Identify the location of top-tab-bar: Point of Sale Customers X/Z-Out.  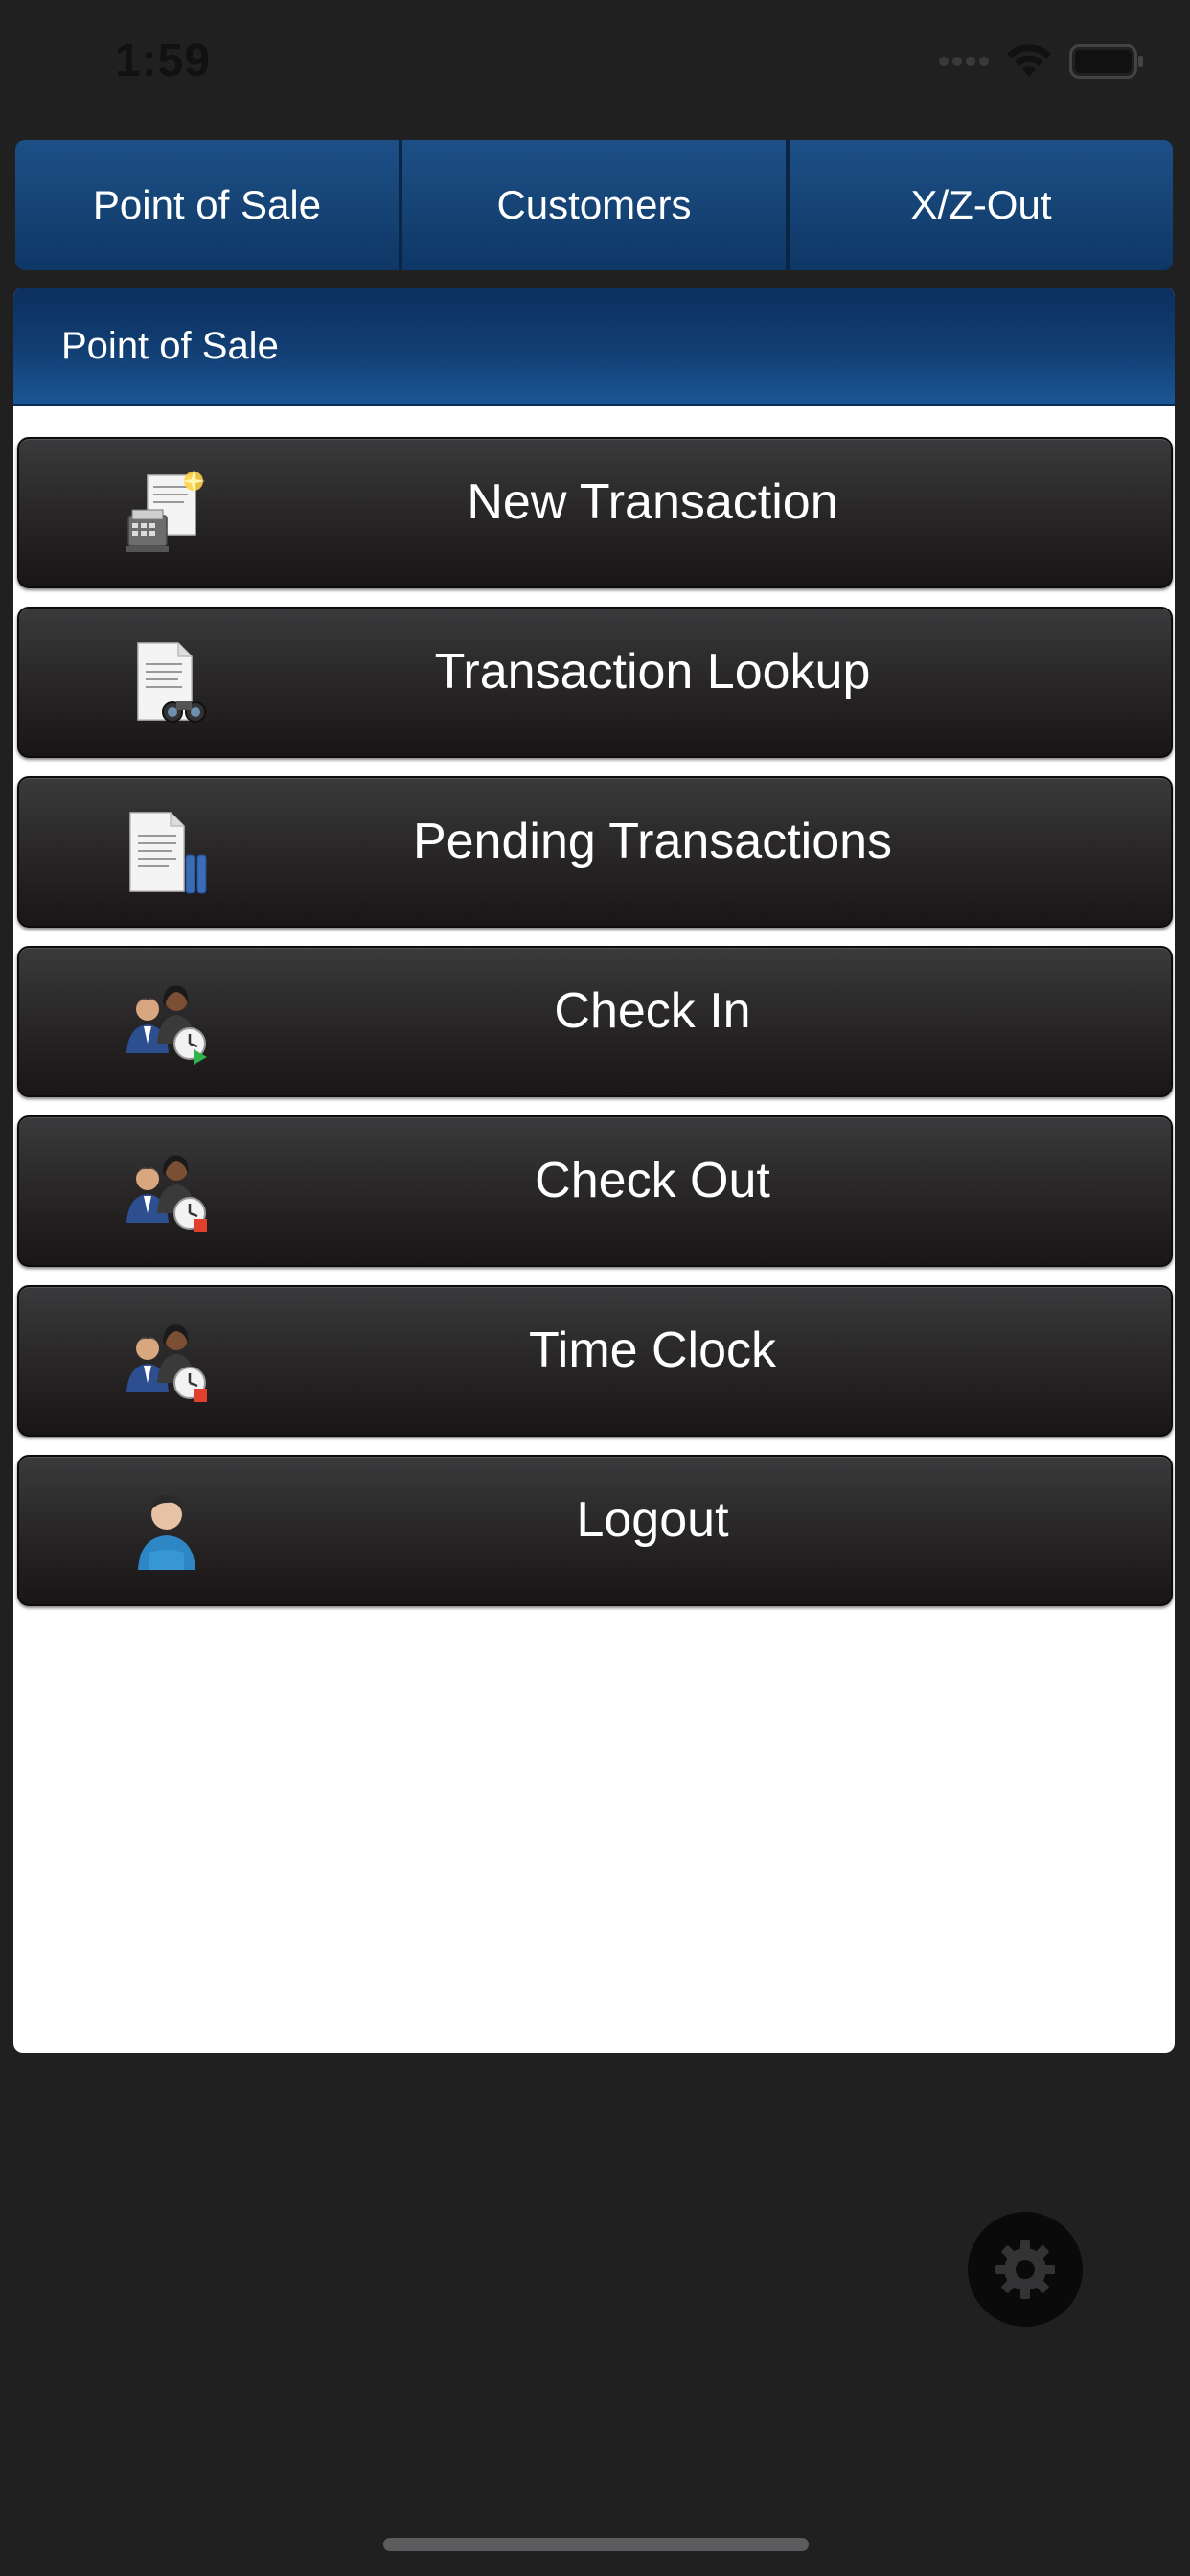
(594, 205).